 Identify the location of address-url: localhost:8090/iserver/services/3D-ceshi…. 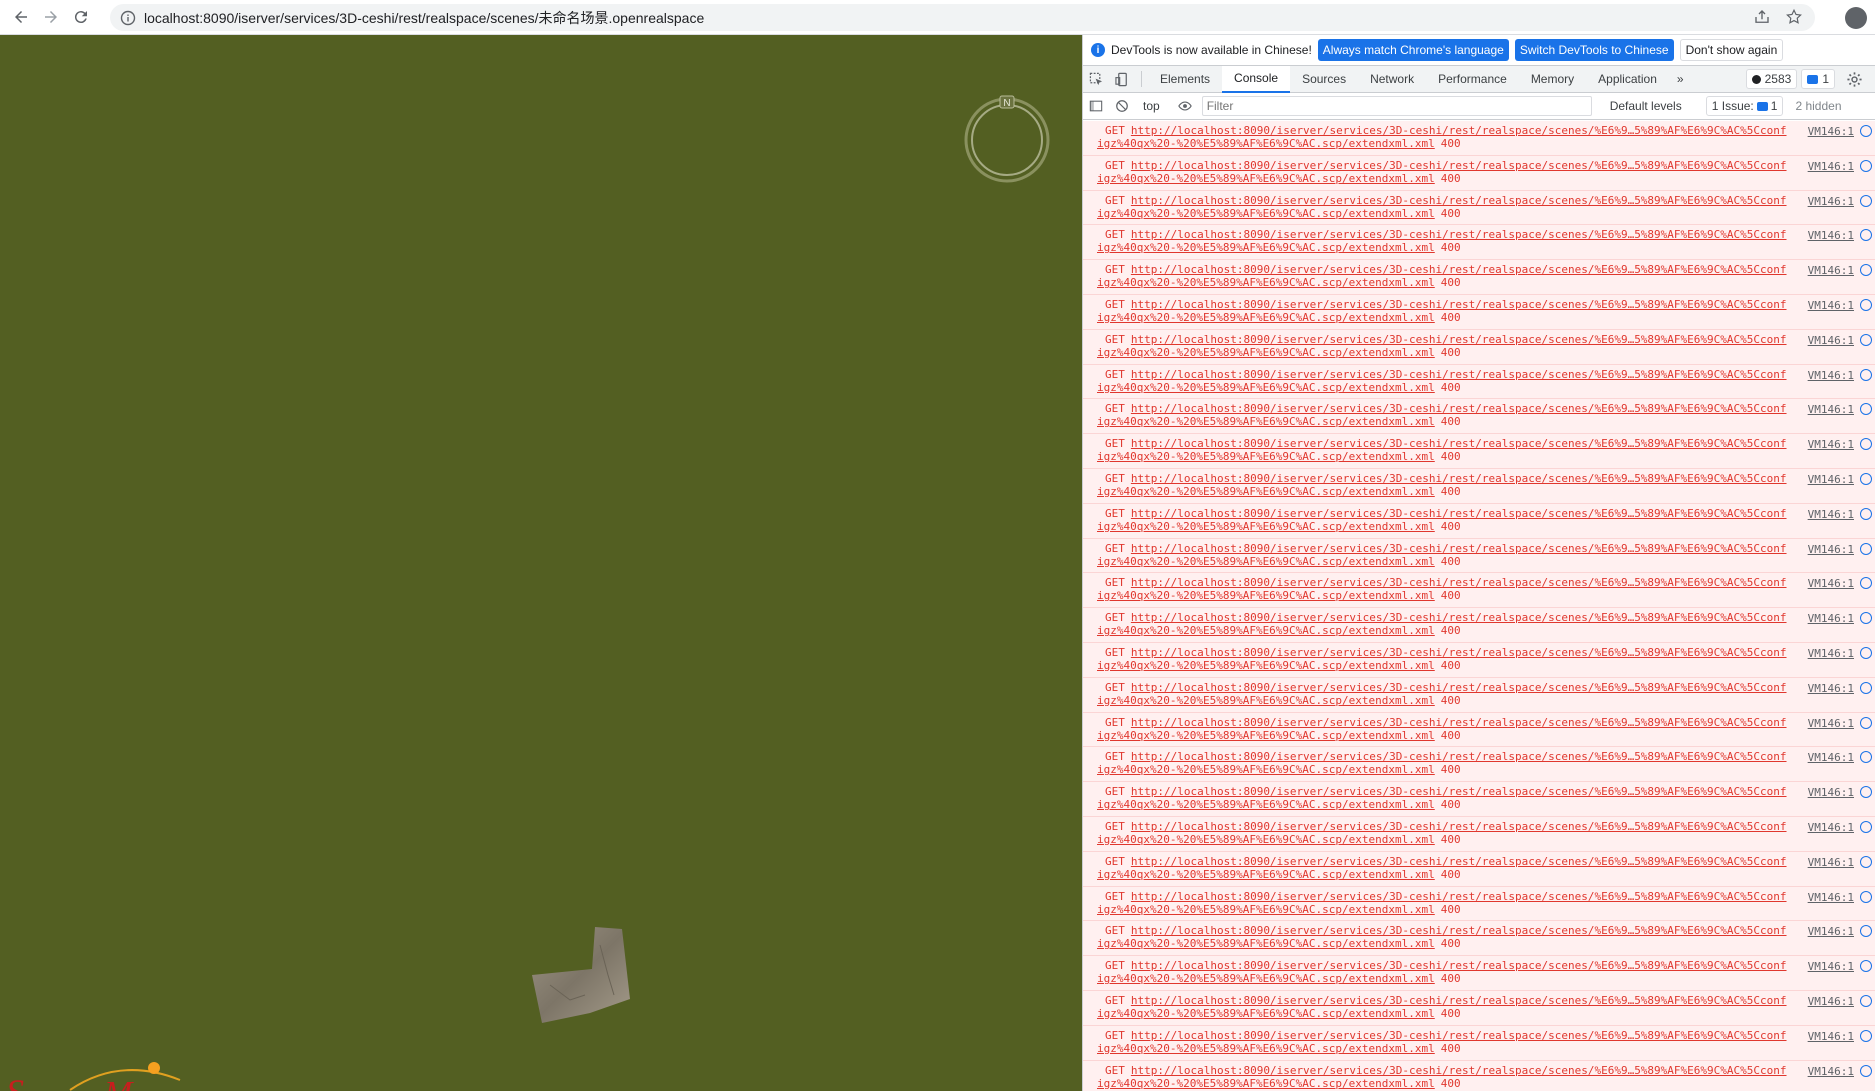
(424, 18).